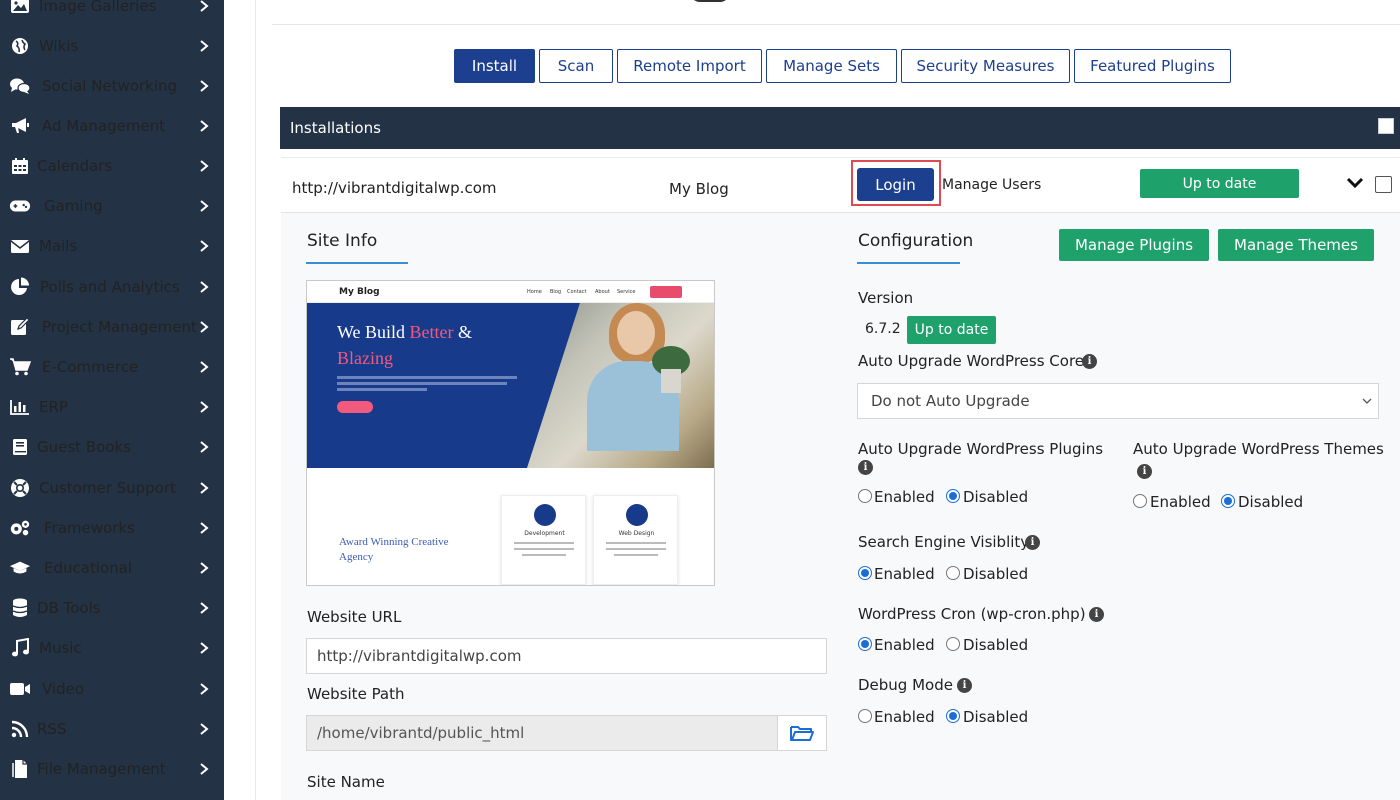 This screenshot has width=1400, height=800. Describe the element at coordinates (354, 617) in the screenshot. I see `website-url-label: Website URL` at that location.